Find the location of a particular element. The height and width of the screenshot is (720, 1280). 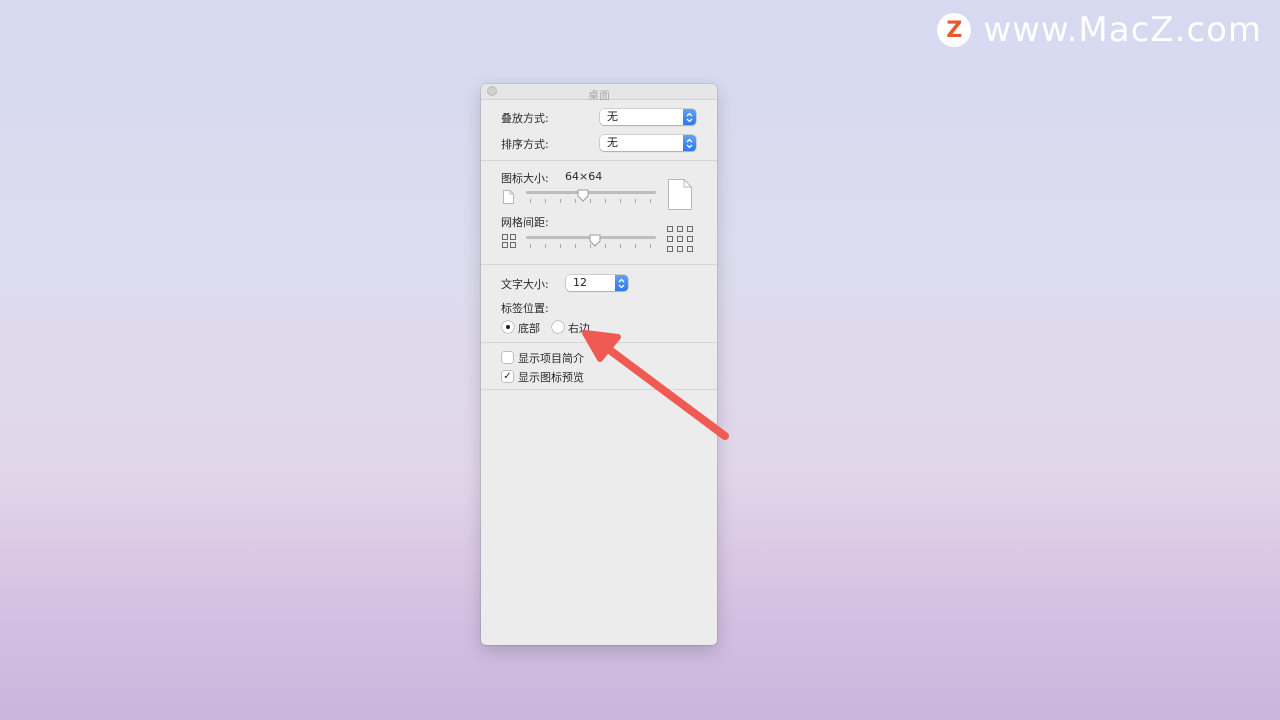

annotation-arrow is located at coordinates (655, 385).